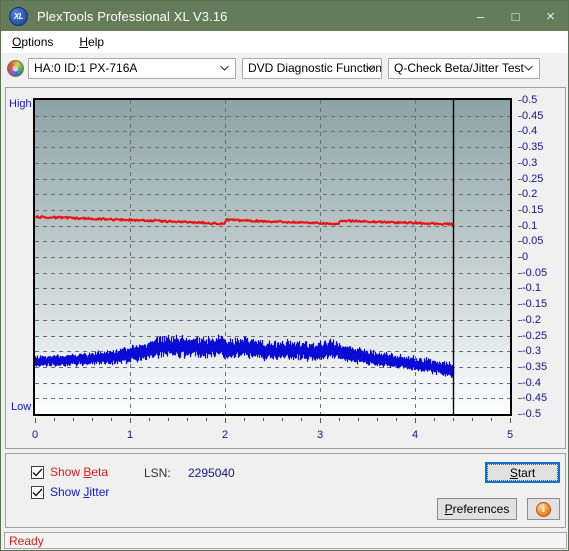 The height and width of the screenshot is (551, 569). Describe the element at coordinates (480, 16) in the screenshot. I see `minimize-button: –` at that location.